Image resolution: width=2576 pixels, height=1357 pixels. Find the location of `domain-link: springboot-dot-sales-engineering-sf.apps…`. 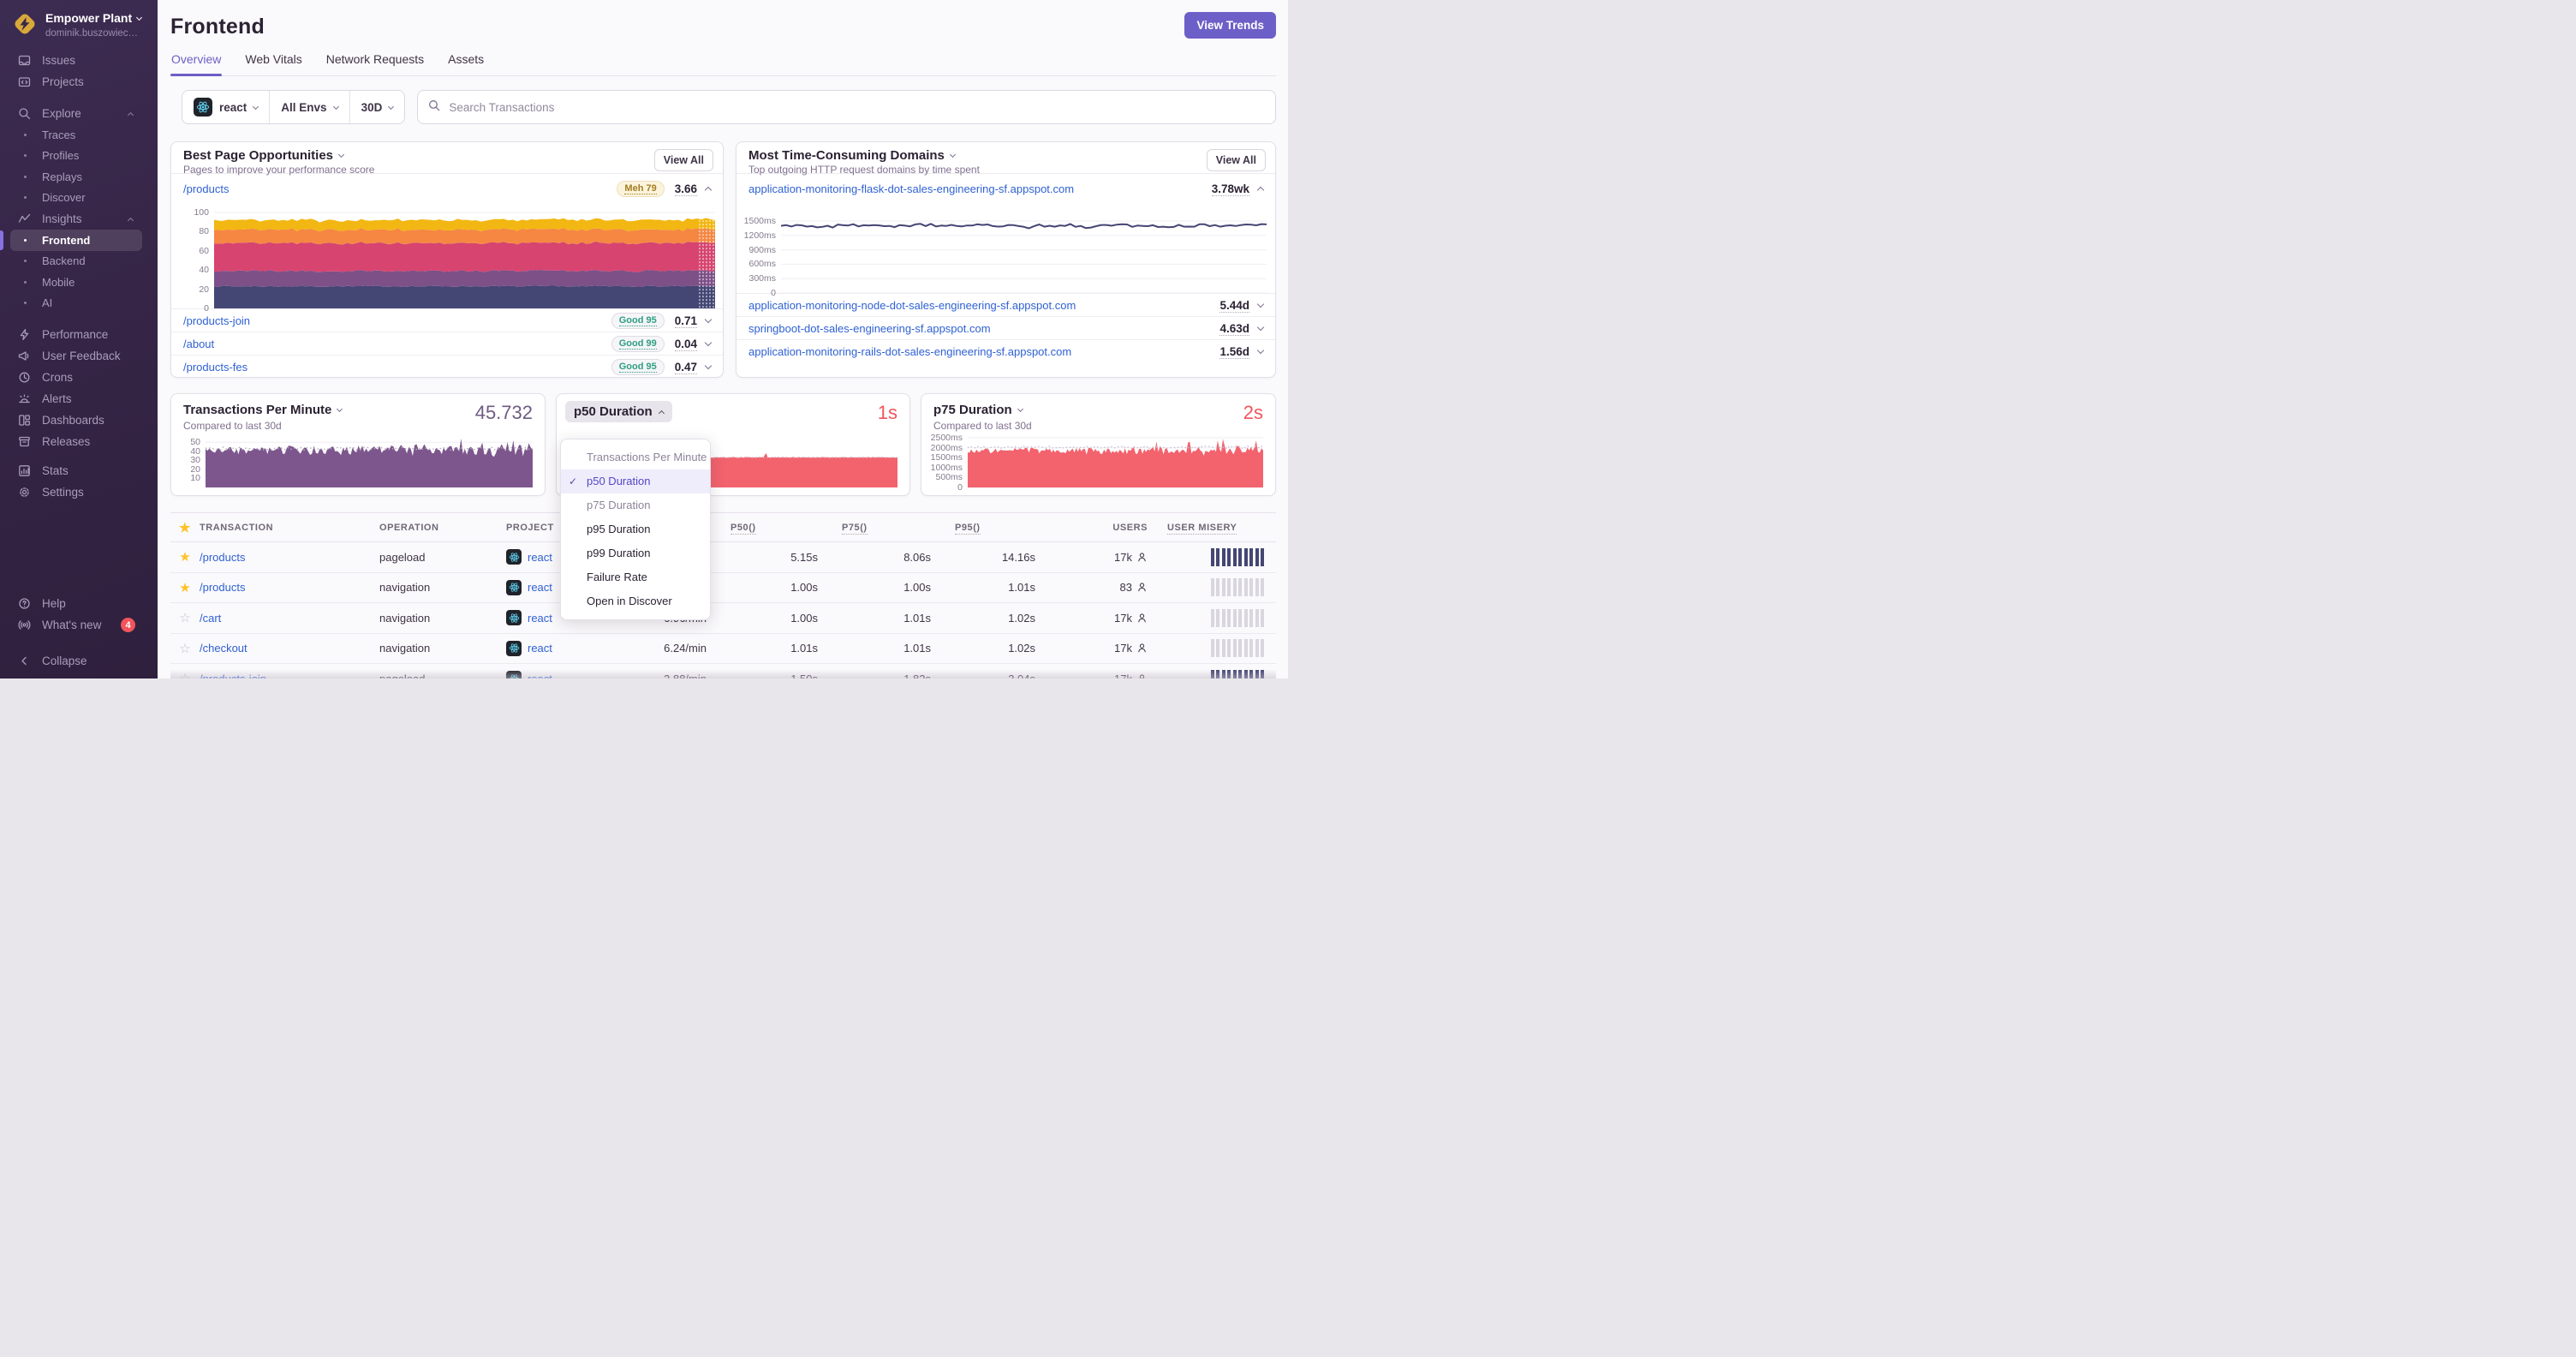

domain-link: springboot-dot-sales-engineering-sf.apps… is located at coordinates (869, 328).